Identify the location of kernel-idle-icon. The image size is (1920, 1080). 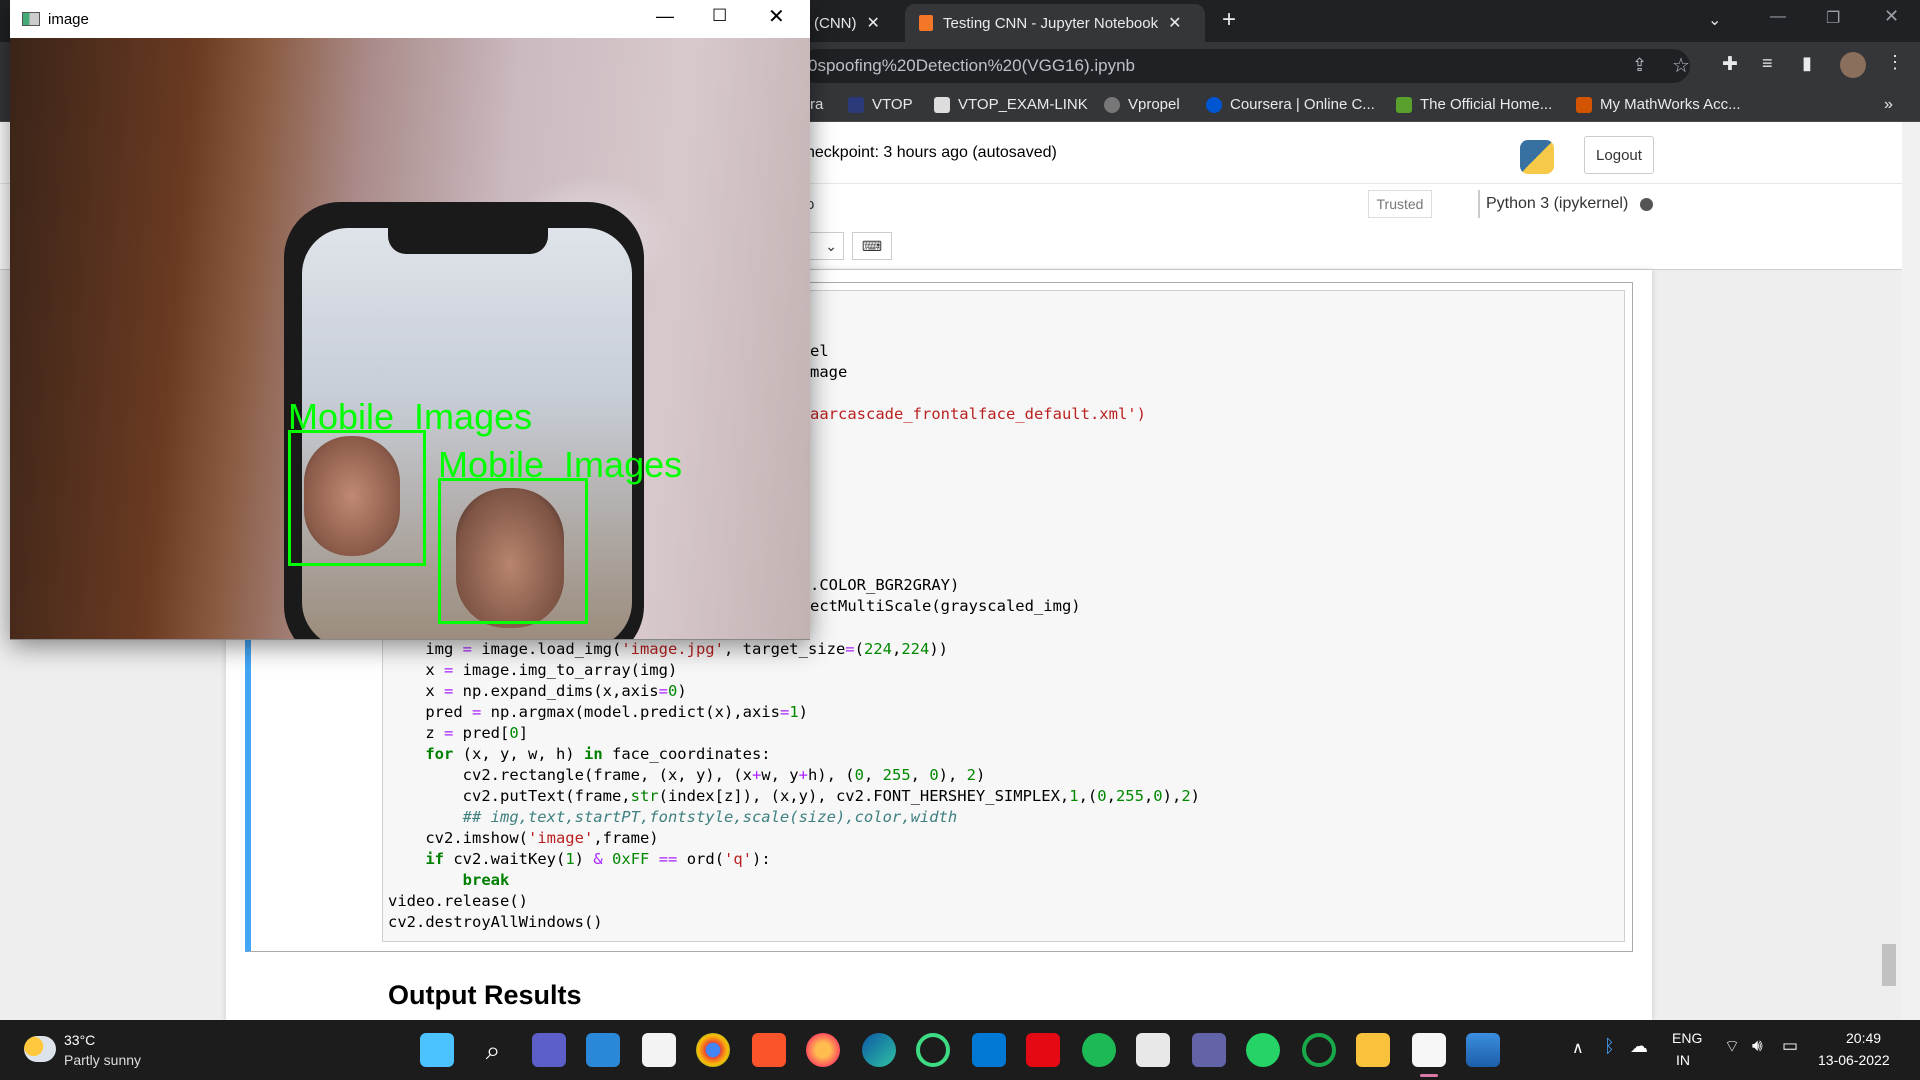
(1646, 204).